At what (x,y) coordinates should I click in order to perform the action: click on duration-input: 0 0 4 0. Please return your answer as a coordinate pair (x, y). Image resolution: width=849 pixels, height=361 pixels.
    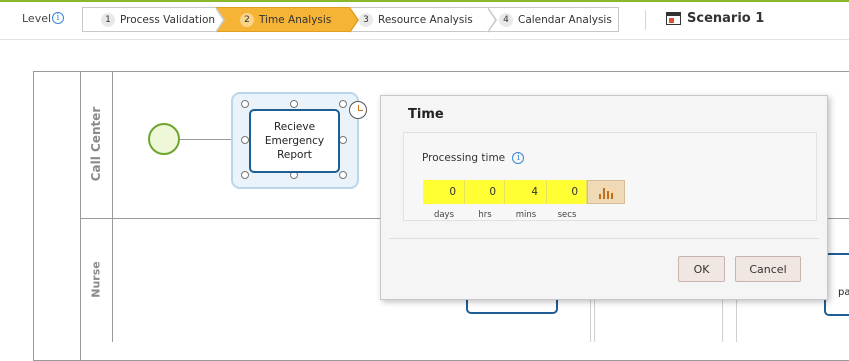
    Looking at the image, I should click on (524, 192).